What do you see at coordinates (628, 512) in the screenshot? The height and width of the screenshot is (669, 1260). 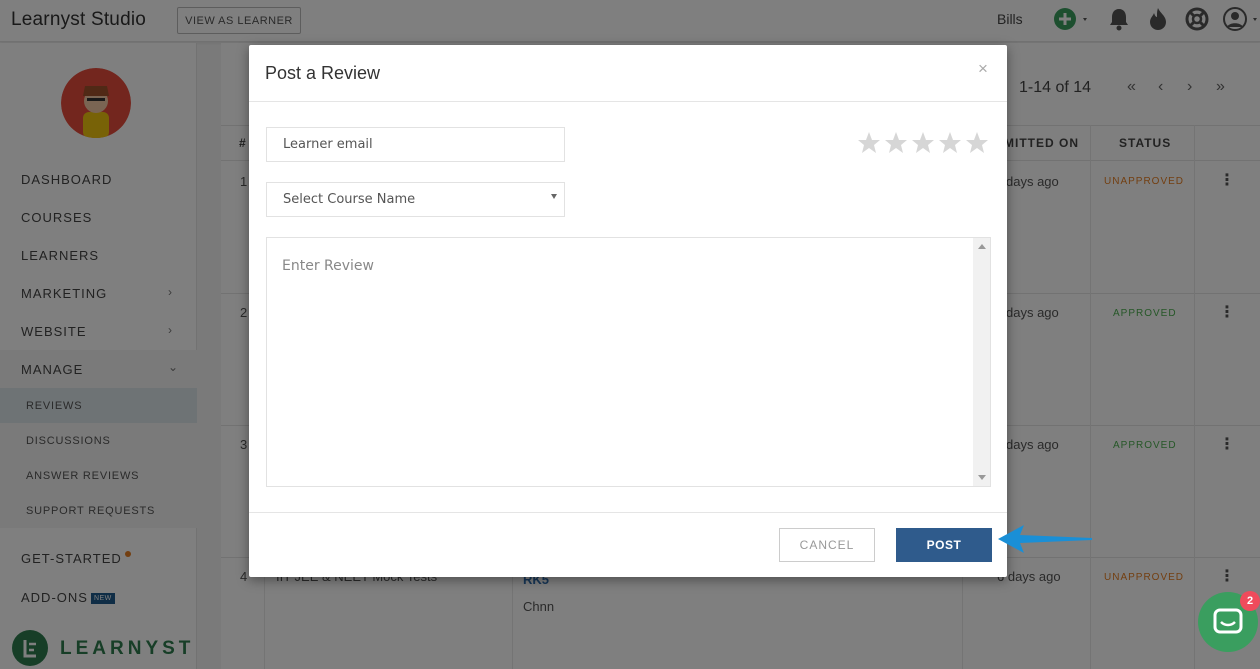 I see `modal-footer-divider` at bounding box center [628, 512].